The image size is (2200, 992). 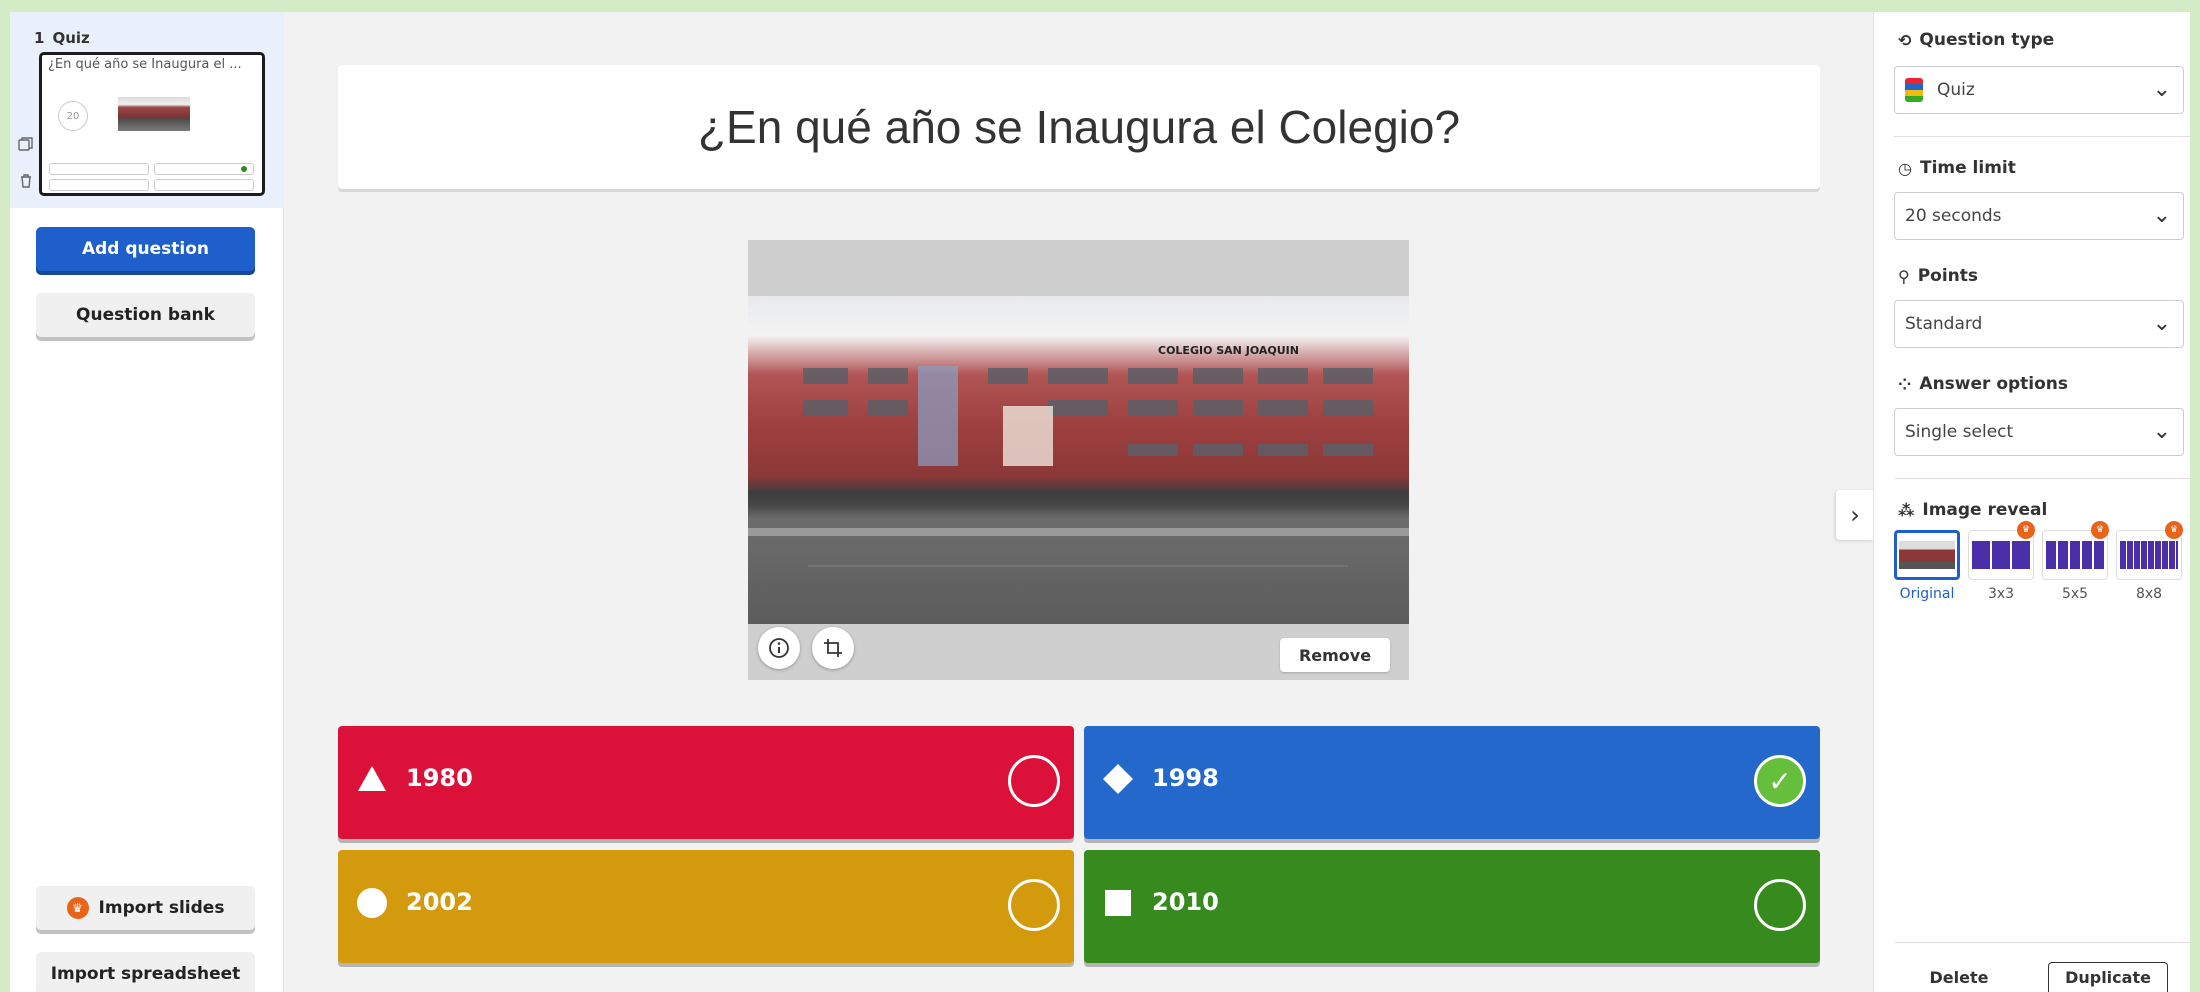 I want to click on reveal-option-3x3: ♛ 3x3, so click(x=2001, y=561).